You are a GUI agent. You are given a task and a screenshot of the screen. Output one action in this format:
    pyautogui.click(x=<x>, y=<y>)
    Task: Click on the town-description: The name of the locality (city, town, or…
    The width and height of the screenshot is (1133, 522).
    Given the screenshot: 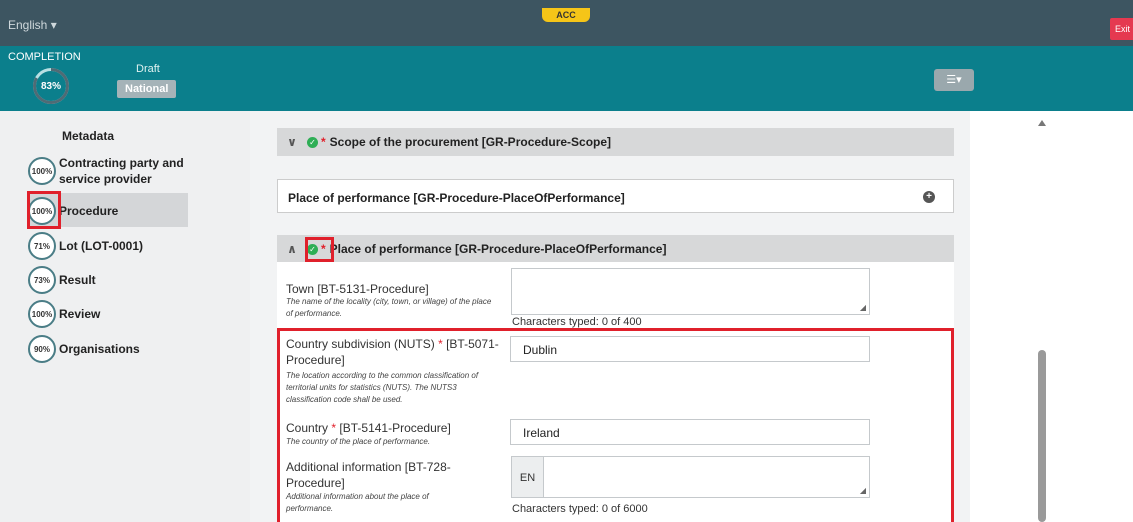 What is the action you would take?
    pyautogui.click(x=389, y=307)
    